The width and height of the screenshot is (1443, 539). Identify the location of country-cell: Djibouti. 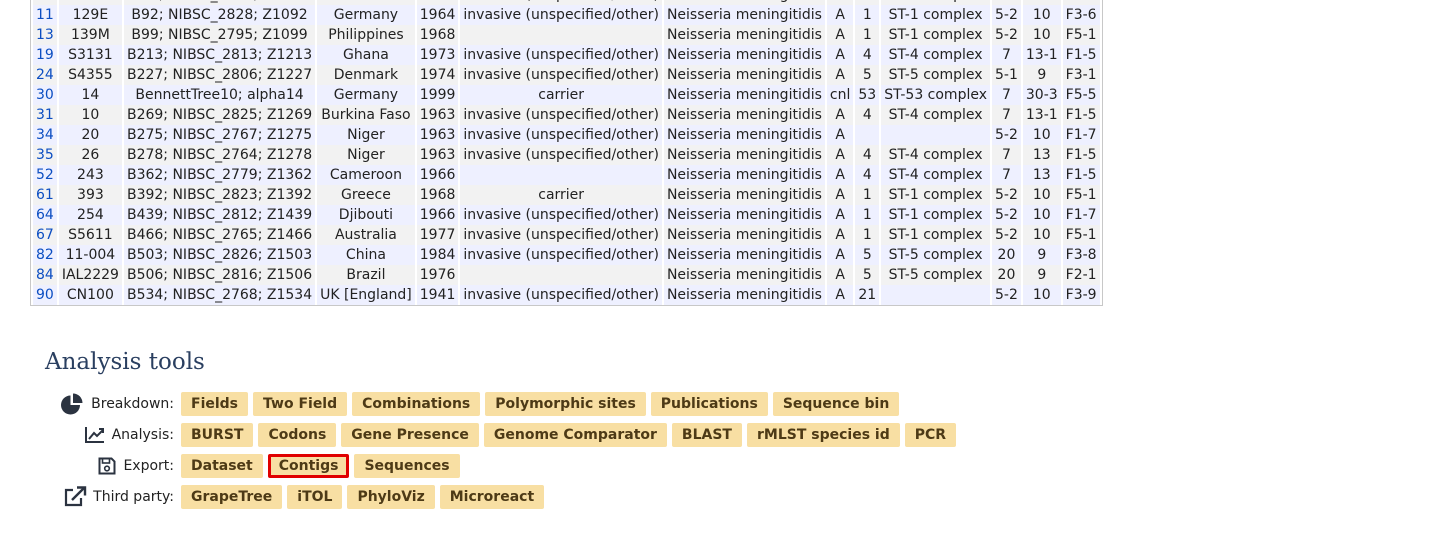
(366, 215).